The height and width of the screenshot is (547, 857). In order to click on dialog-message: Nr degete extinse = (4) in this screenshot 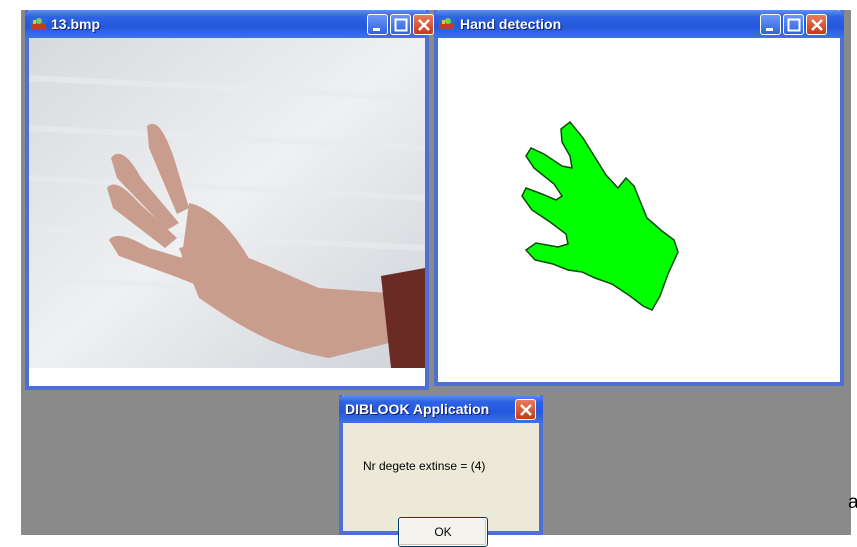, I will do `click(424, 466)`.